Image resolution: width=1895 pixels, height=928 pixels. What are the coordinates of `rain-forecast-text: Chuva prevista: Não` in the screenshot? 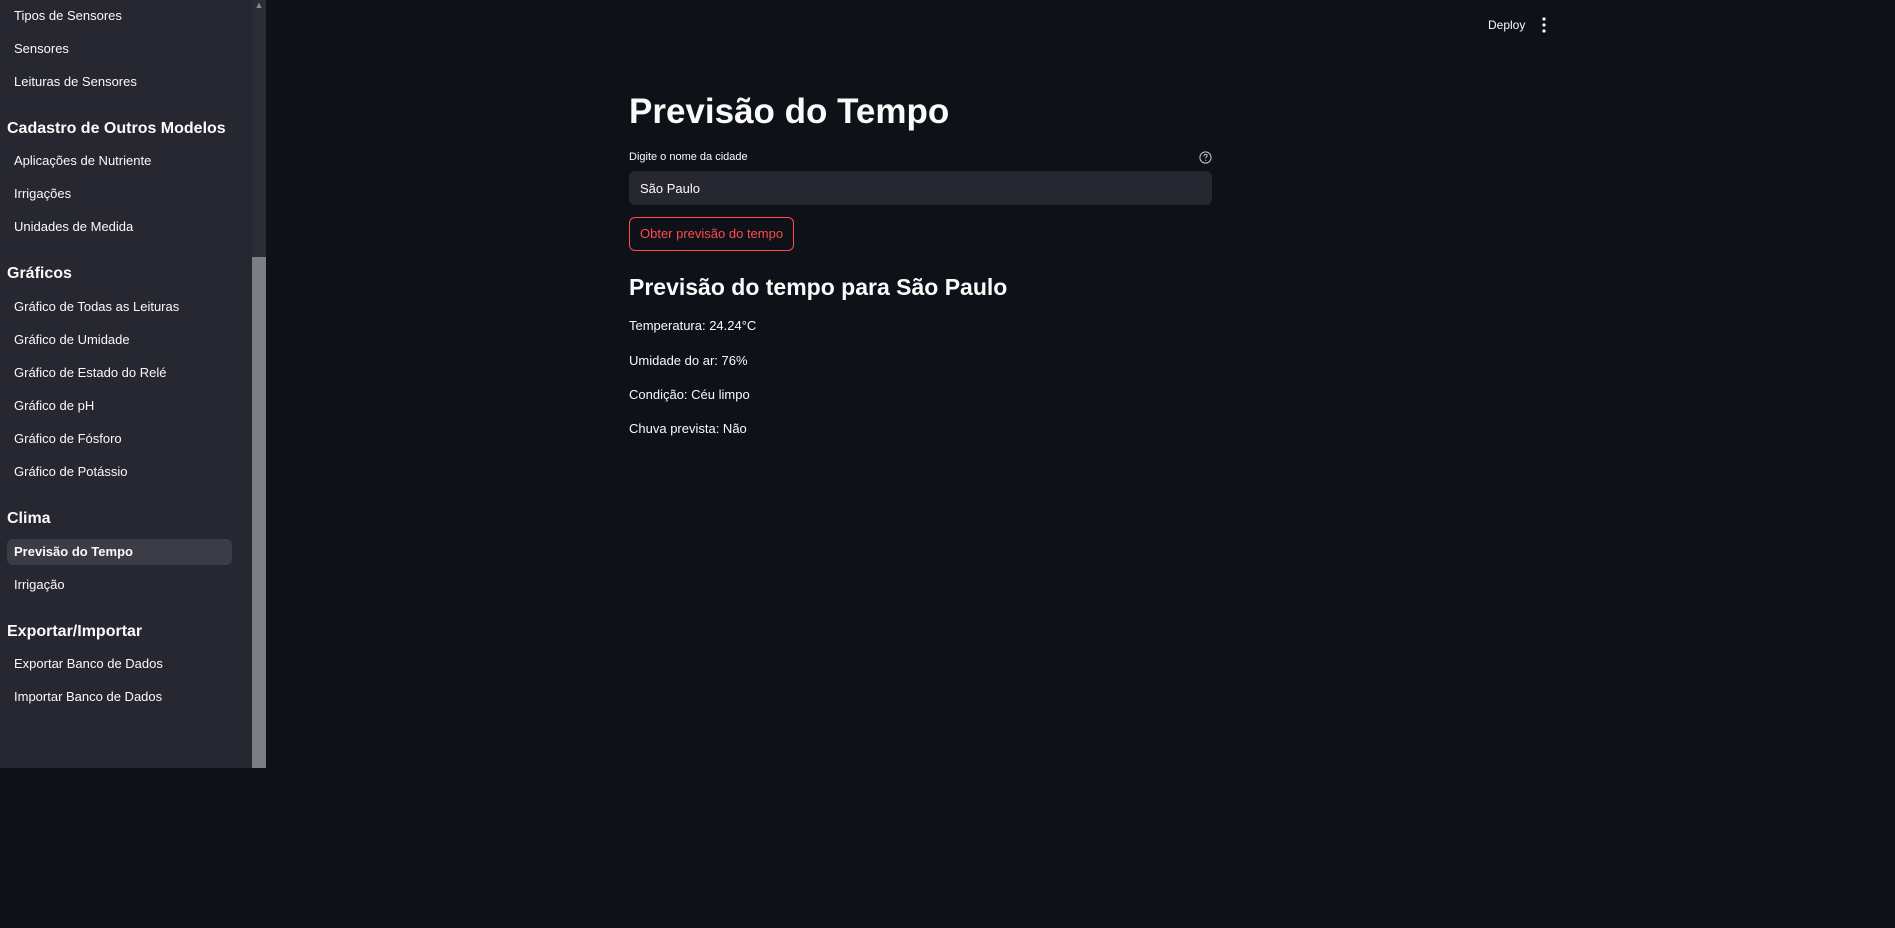 It's located at (688, 428).